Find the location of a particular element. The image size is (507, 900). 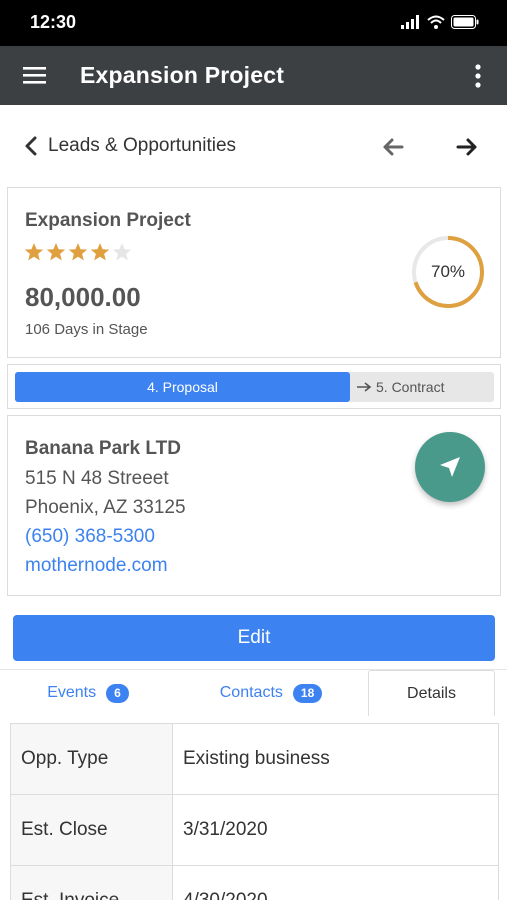

wifi-icon is located at coordinates (436, 22).